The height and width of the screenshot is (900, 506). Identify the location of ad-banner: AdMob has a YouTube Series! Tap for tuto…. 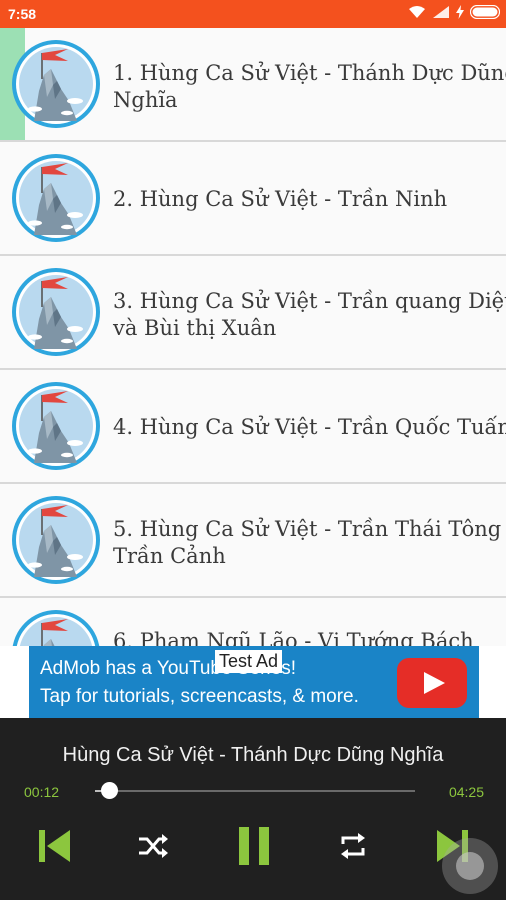
(254, 682).